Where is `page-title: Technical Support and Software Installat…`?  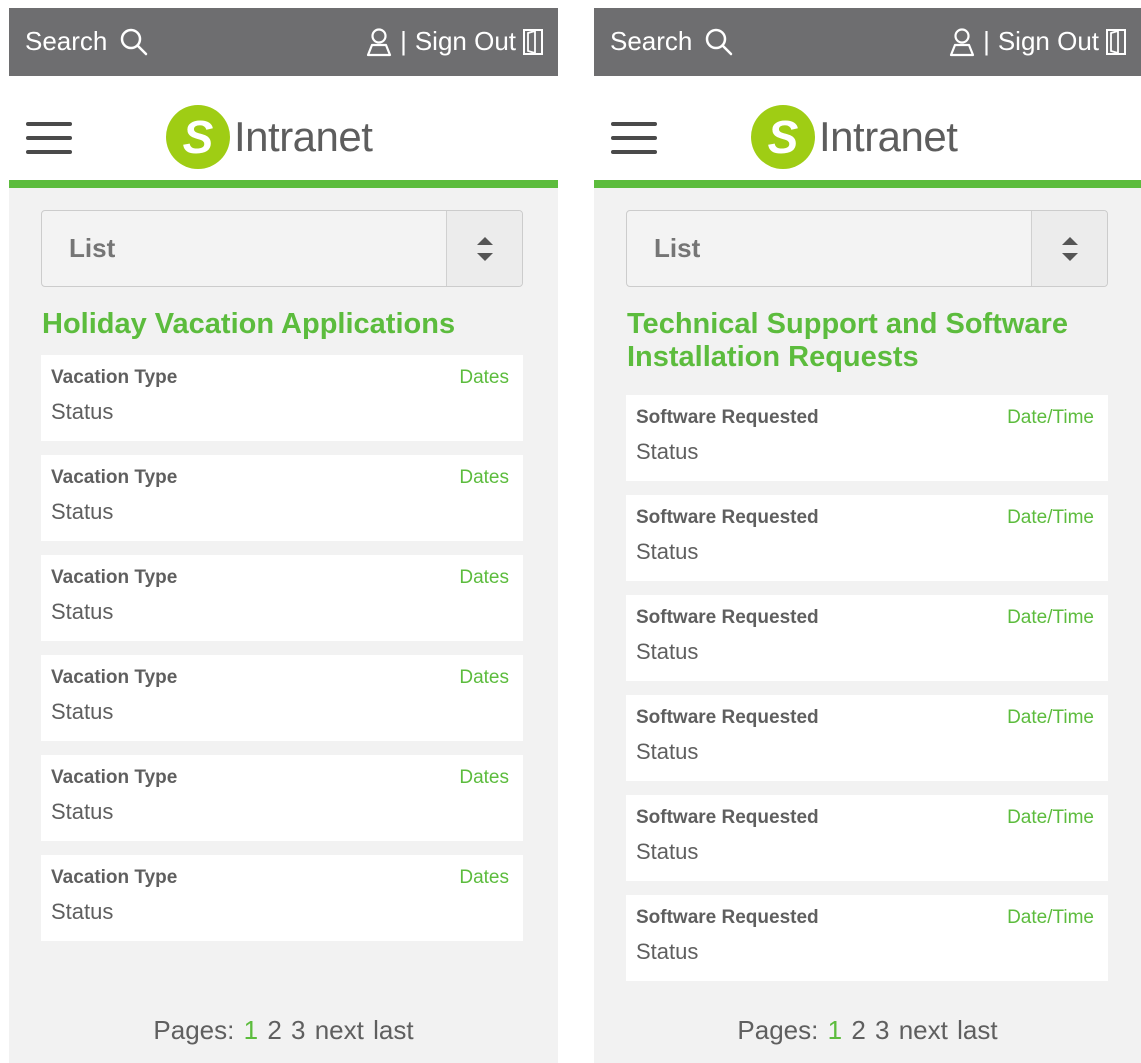
page-title: Technical Support and Software Installat… is located at coordinates (847, 340).